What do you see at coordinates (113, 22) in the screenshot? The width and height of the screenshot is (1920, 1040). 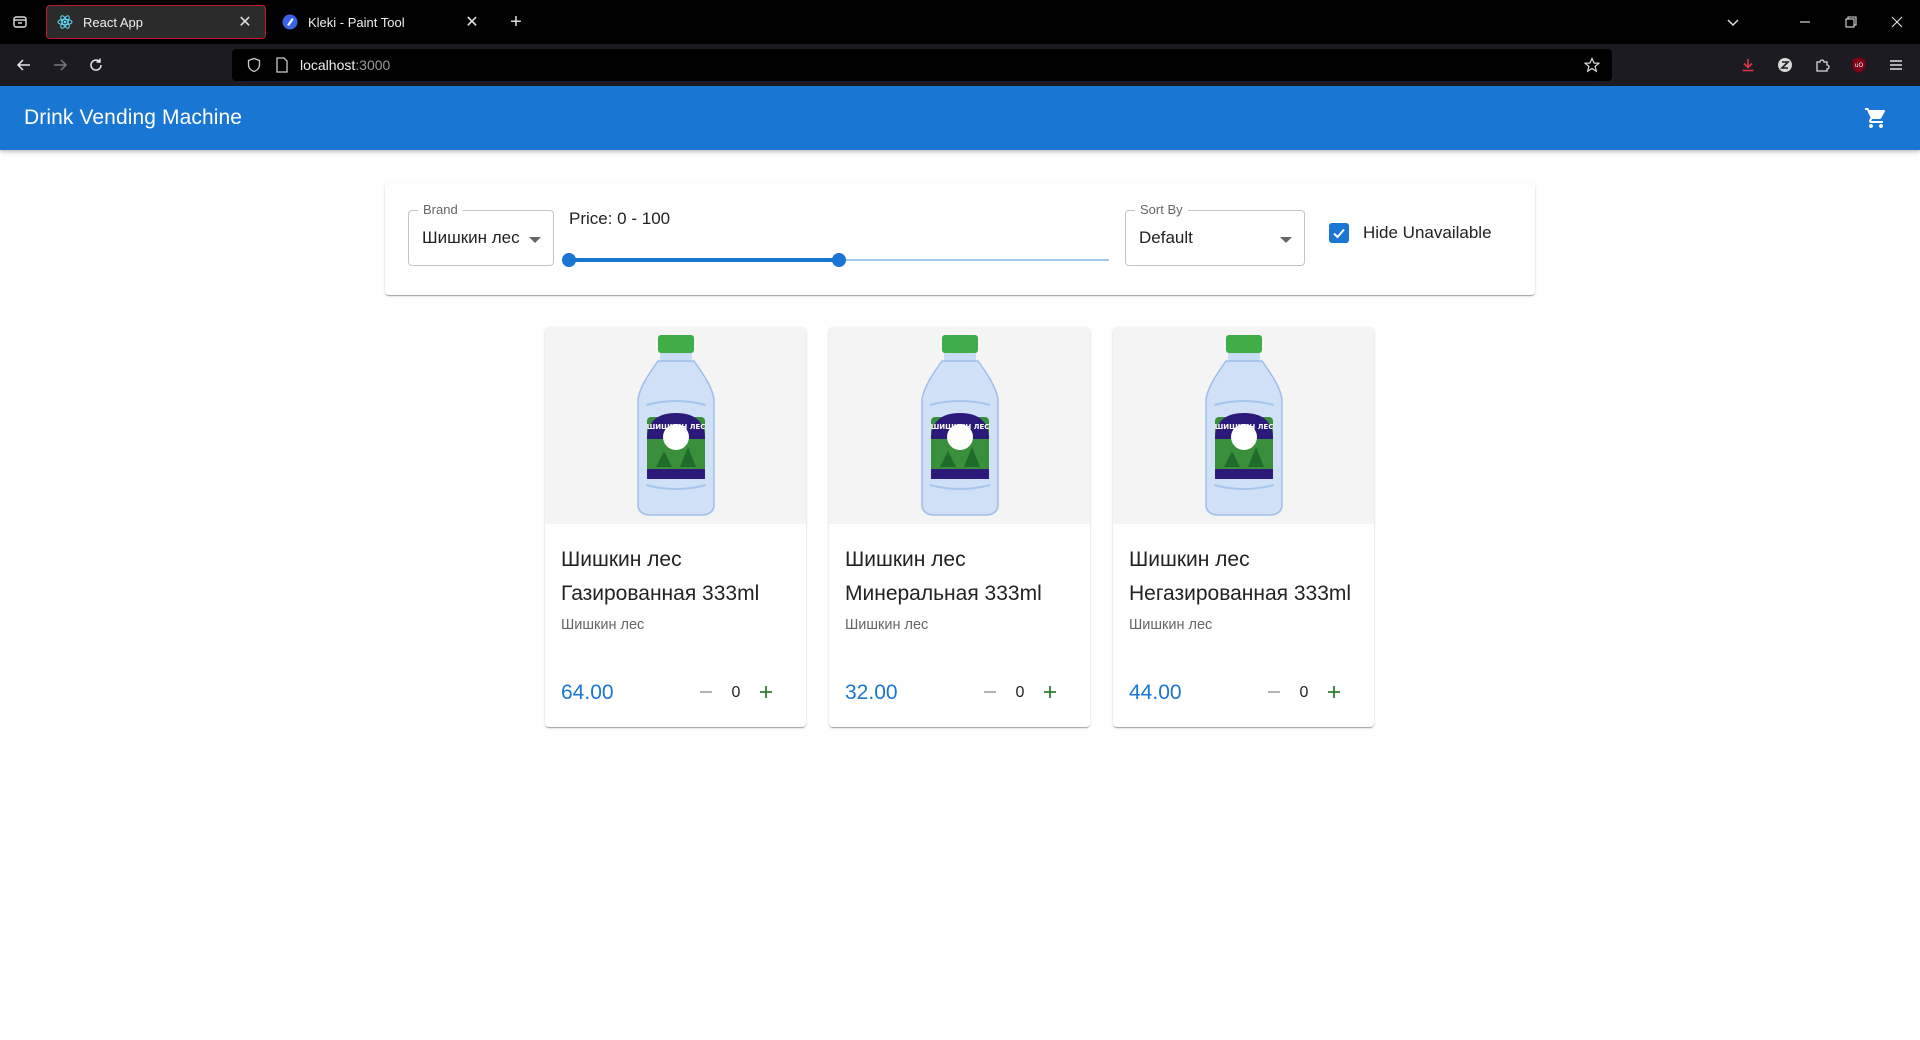 I see `tab-title: React App` at bounding box center [113, 22].